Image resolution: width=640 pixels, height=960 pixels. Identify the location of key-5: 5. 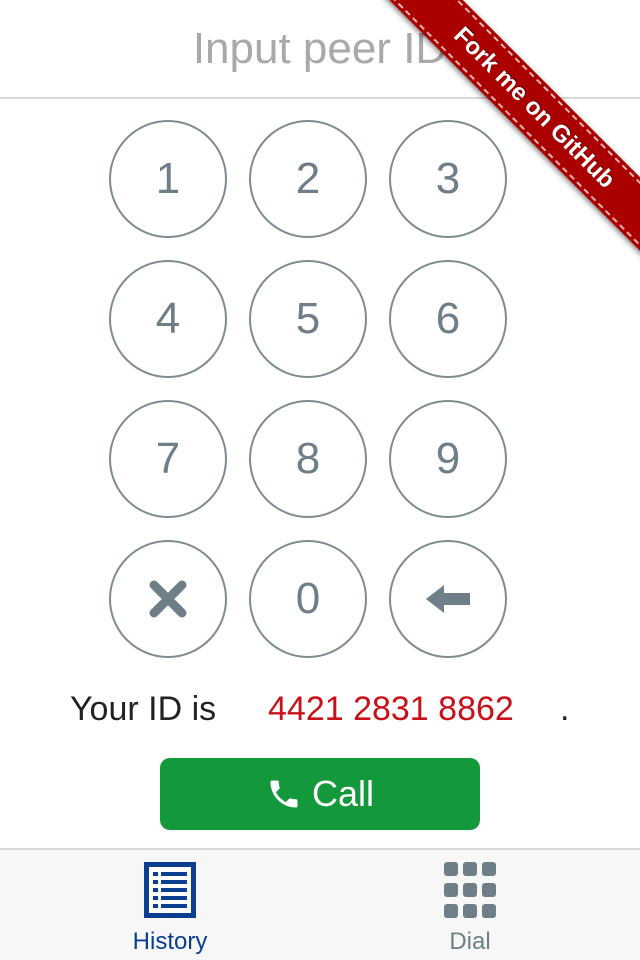
(308, 319).